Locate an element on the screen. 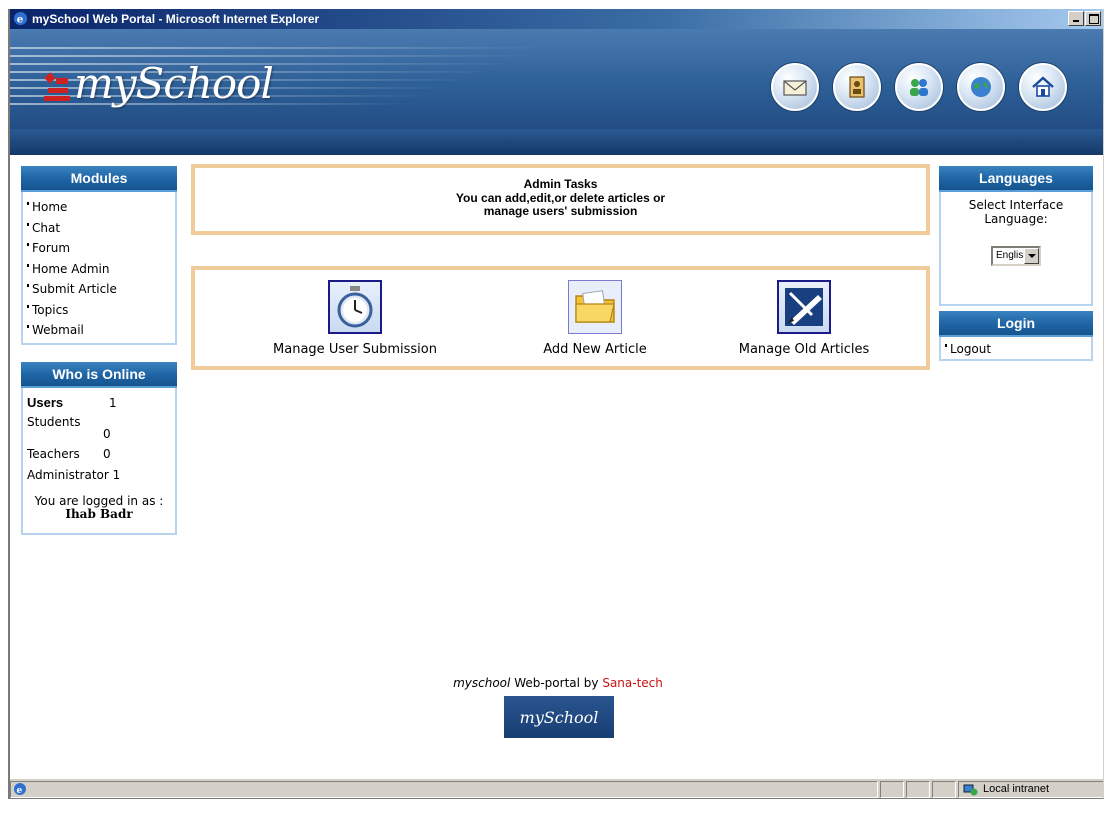 The width and height of the screenshot is (1104, 832). who-is-online-title: Who is Online is located at coordinates (99, 375).